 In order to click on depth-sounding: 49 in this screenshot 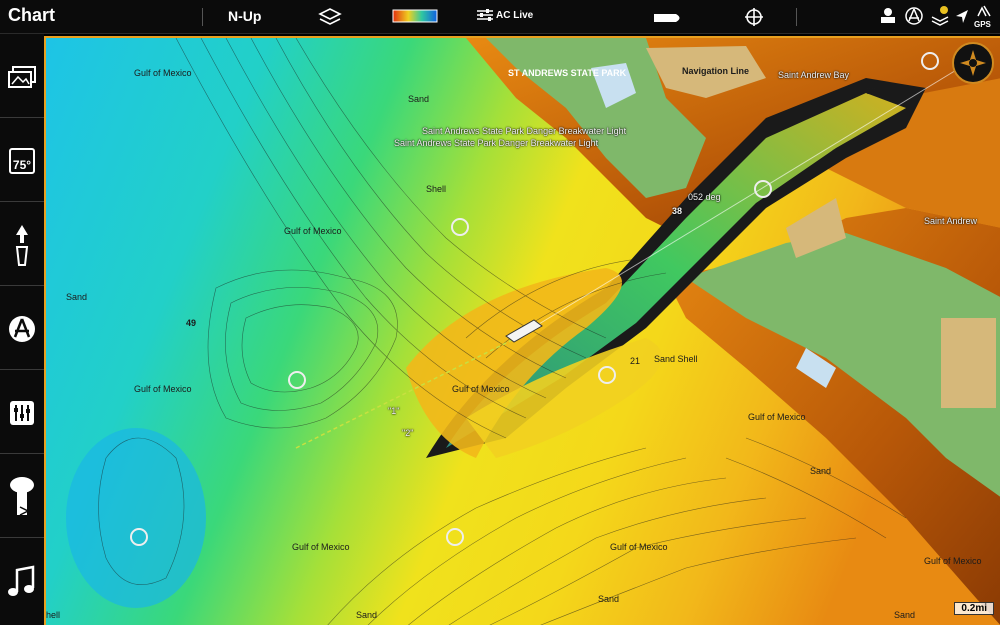, I will do `click(191, 323)`.